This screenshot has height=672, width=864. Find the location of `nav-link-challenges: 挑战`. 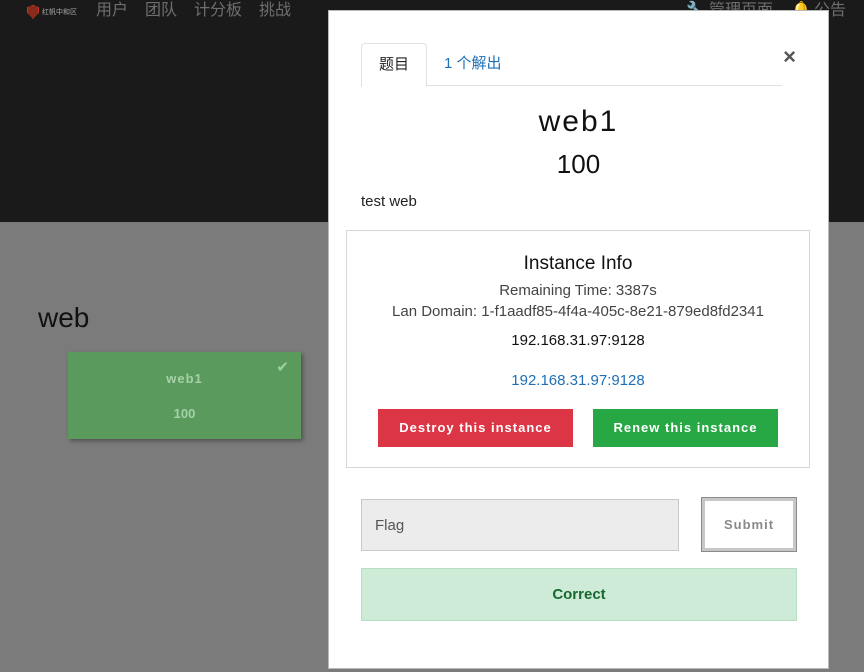

nav-link-challenges: 挑战 is located at coordinates (275, 11).